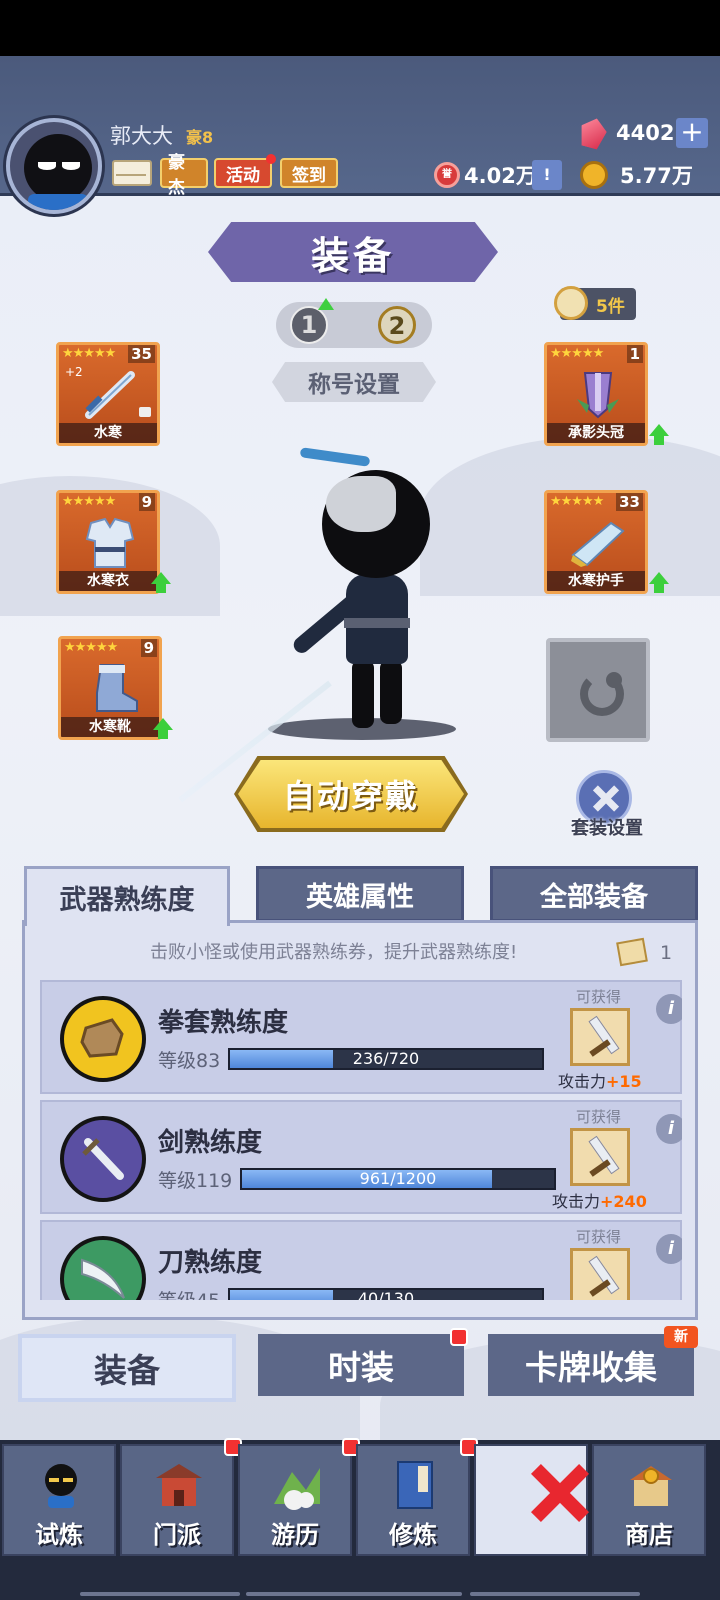  What do you see at coordinates (649, 1535) in the screenshot?
I see `nav-label: 商店` at bounding box center [649, 1535].